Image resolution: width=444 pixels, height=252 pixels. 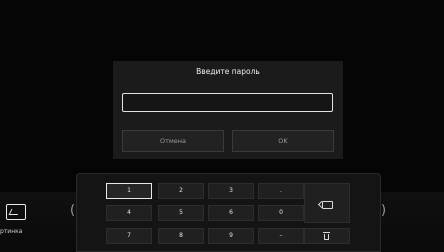 What do you see at coordinates (173, 141) in the screenshot?
I see `cancel-button: Отмена` at bounding box center [173, 141].